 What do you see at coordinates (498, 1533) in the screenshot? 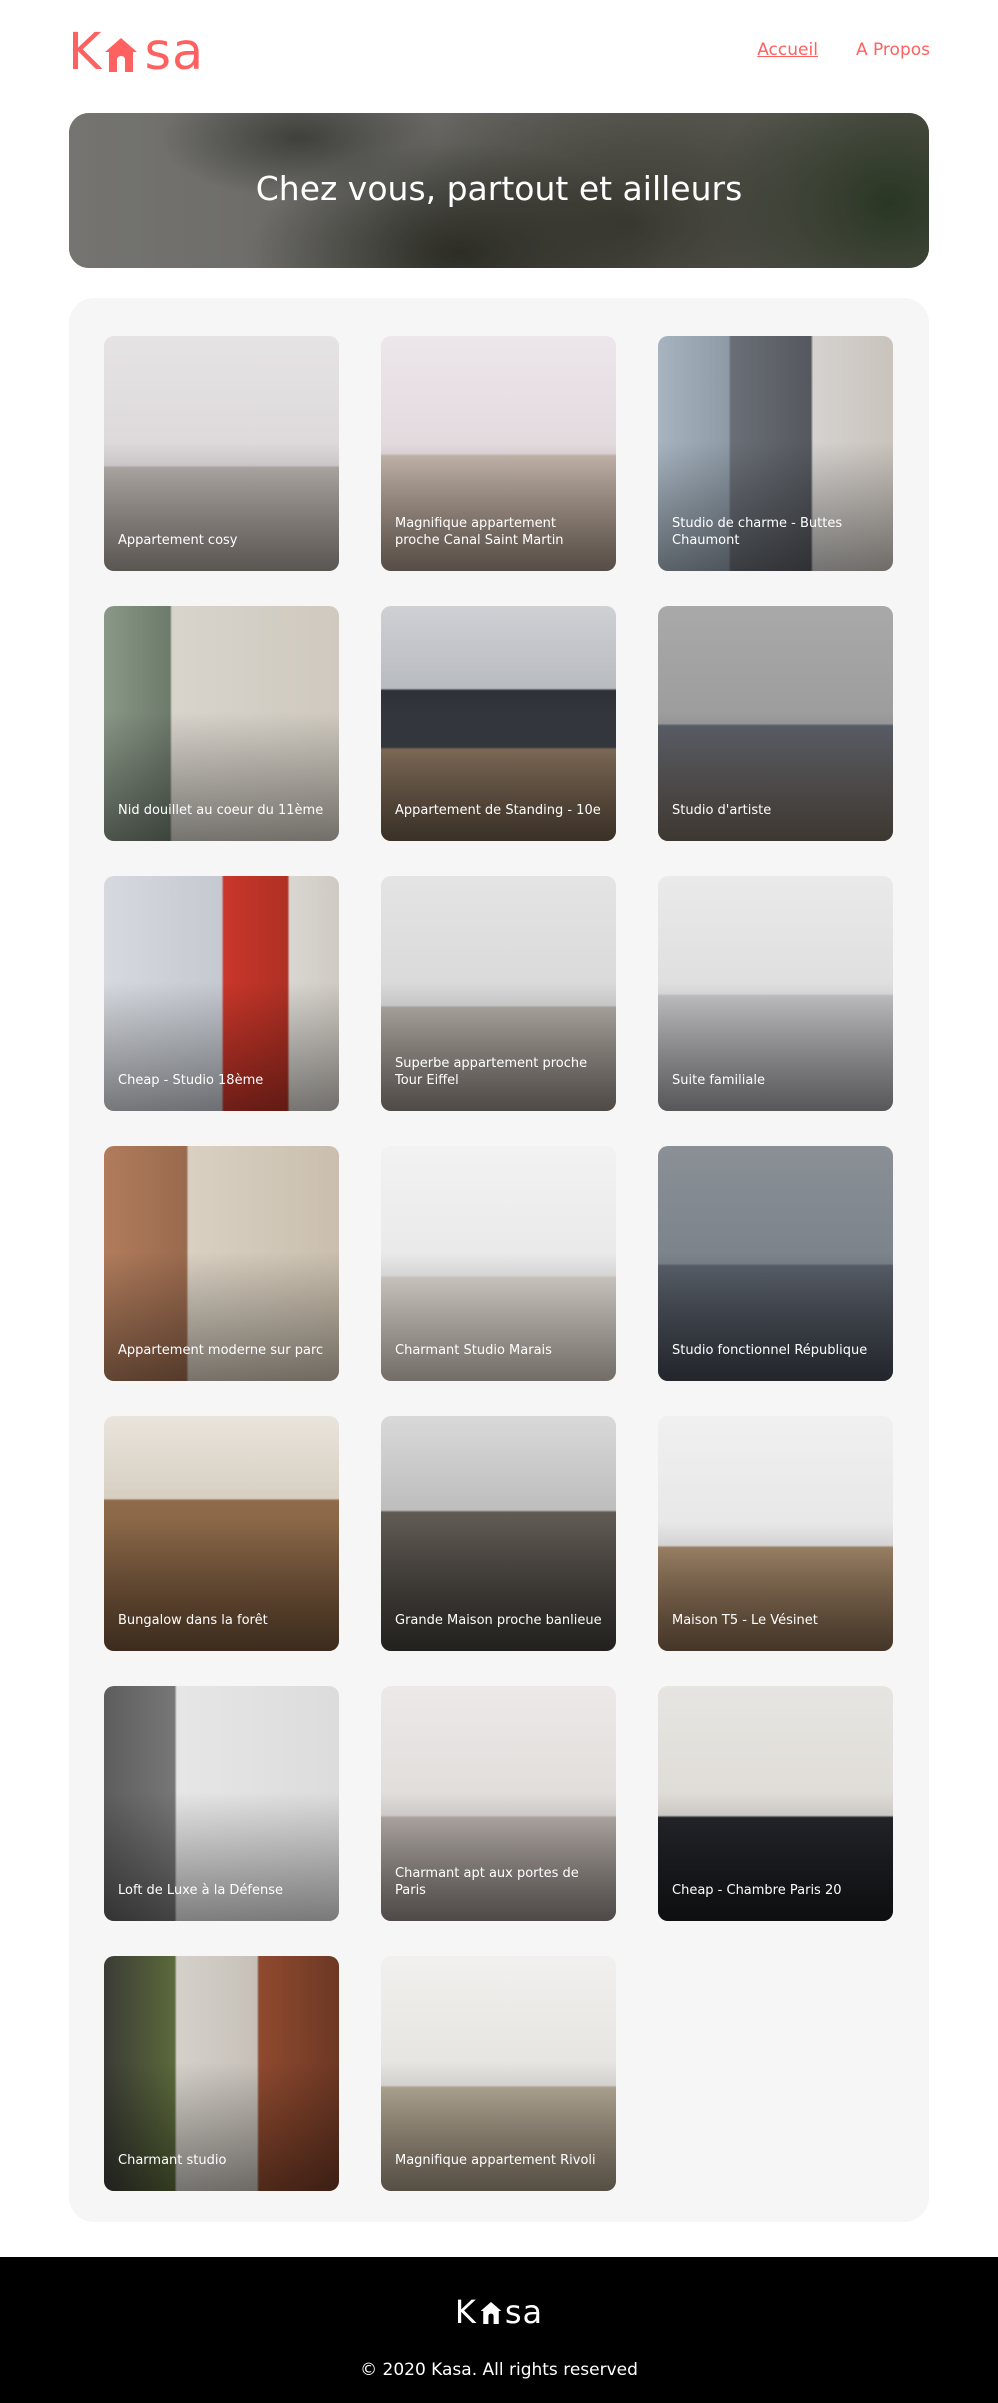
I see `listing-card: Grande Maison proche banlieue` at bounding box center [498, 1533].